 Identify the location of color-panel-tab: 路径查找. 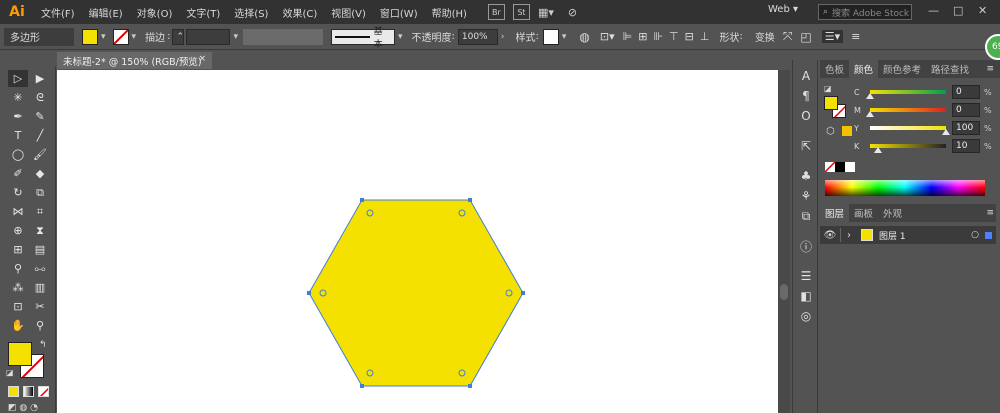
(950, 69).